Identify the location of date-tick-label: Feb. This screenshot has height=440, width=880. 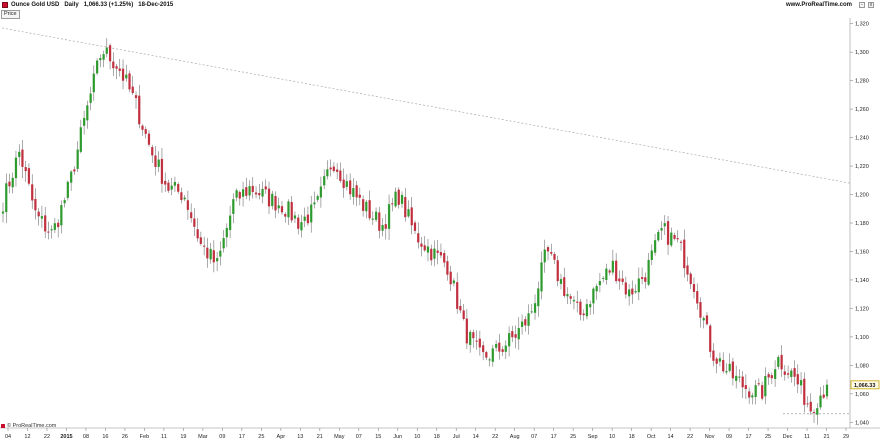
(144, 437).